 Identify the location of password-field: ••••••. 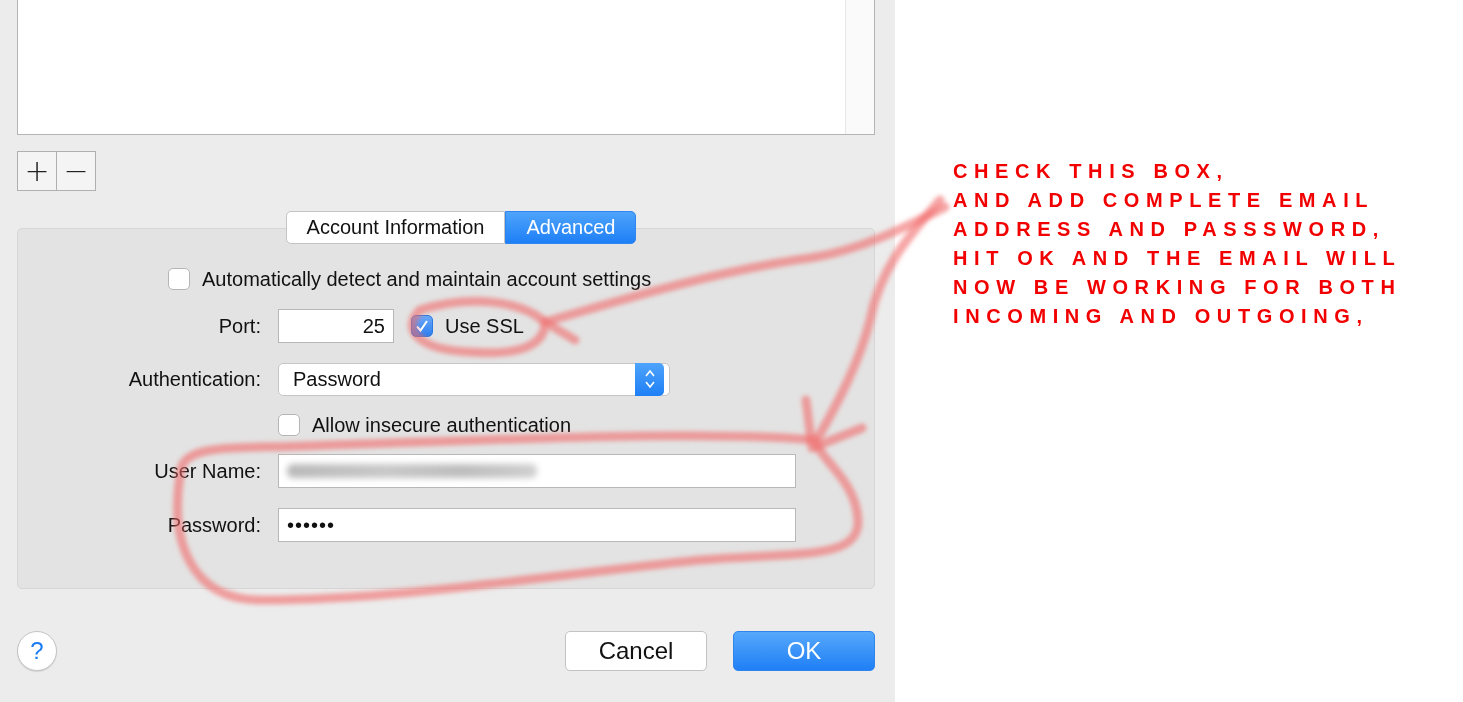
(537, 525).